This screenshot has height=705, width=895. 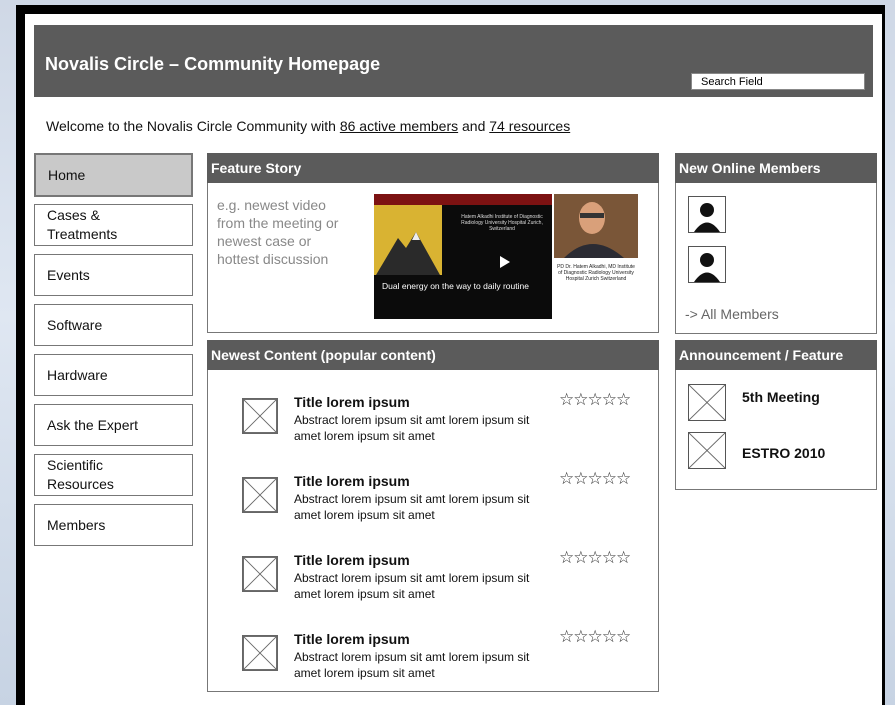 I want to click on person-photo-icon, so click(x=596, y=226).